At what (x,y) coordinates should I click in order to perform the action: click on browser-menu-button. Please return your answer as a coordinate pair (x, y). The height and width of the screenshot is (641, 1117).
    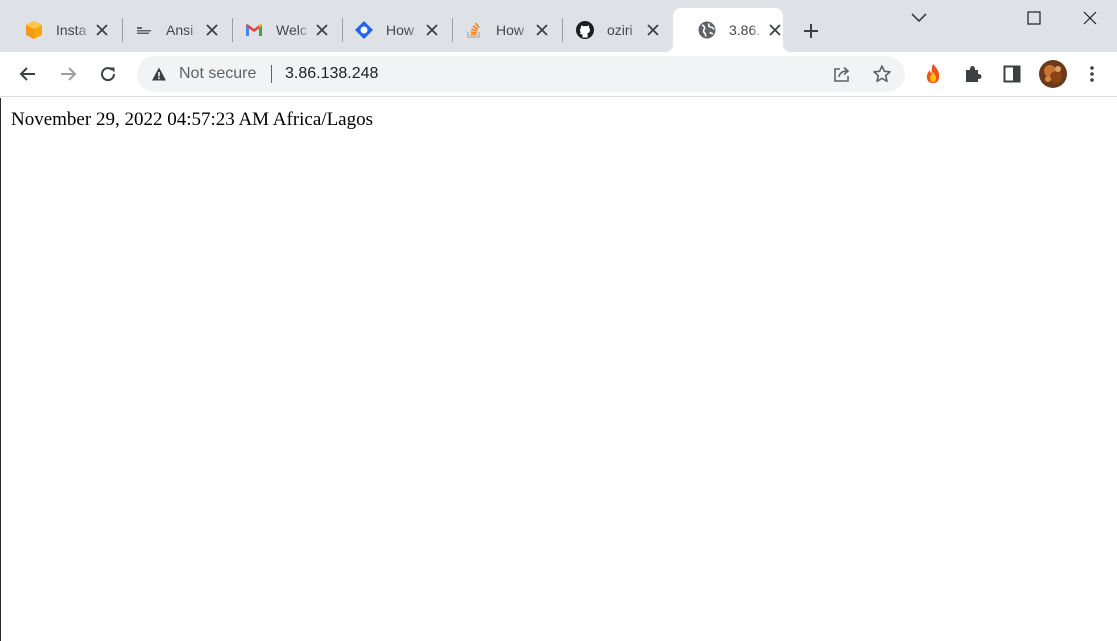
    Looking at the image, I should click on (1092, 74).